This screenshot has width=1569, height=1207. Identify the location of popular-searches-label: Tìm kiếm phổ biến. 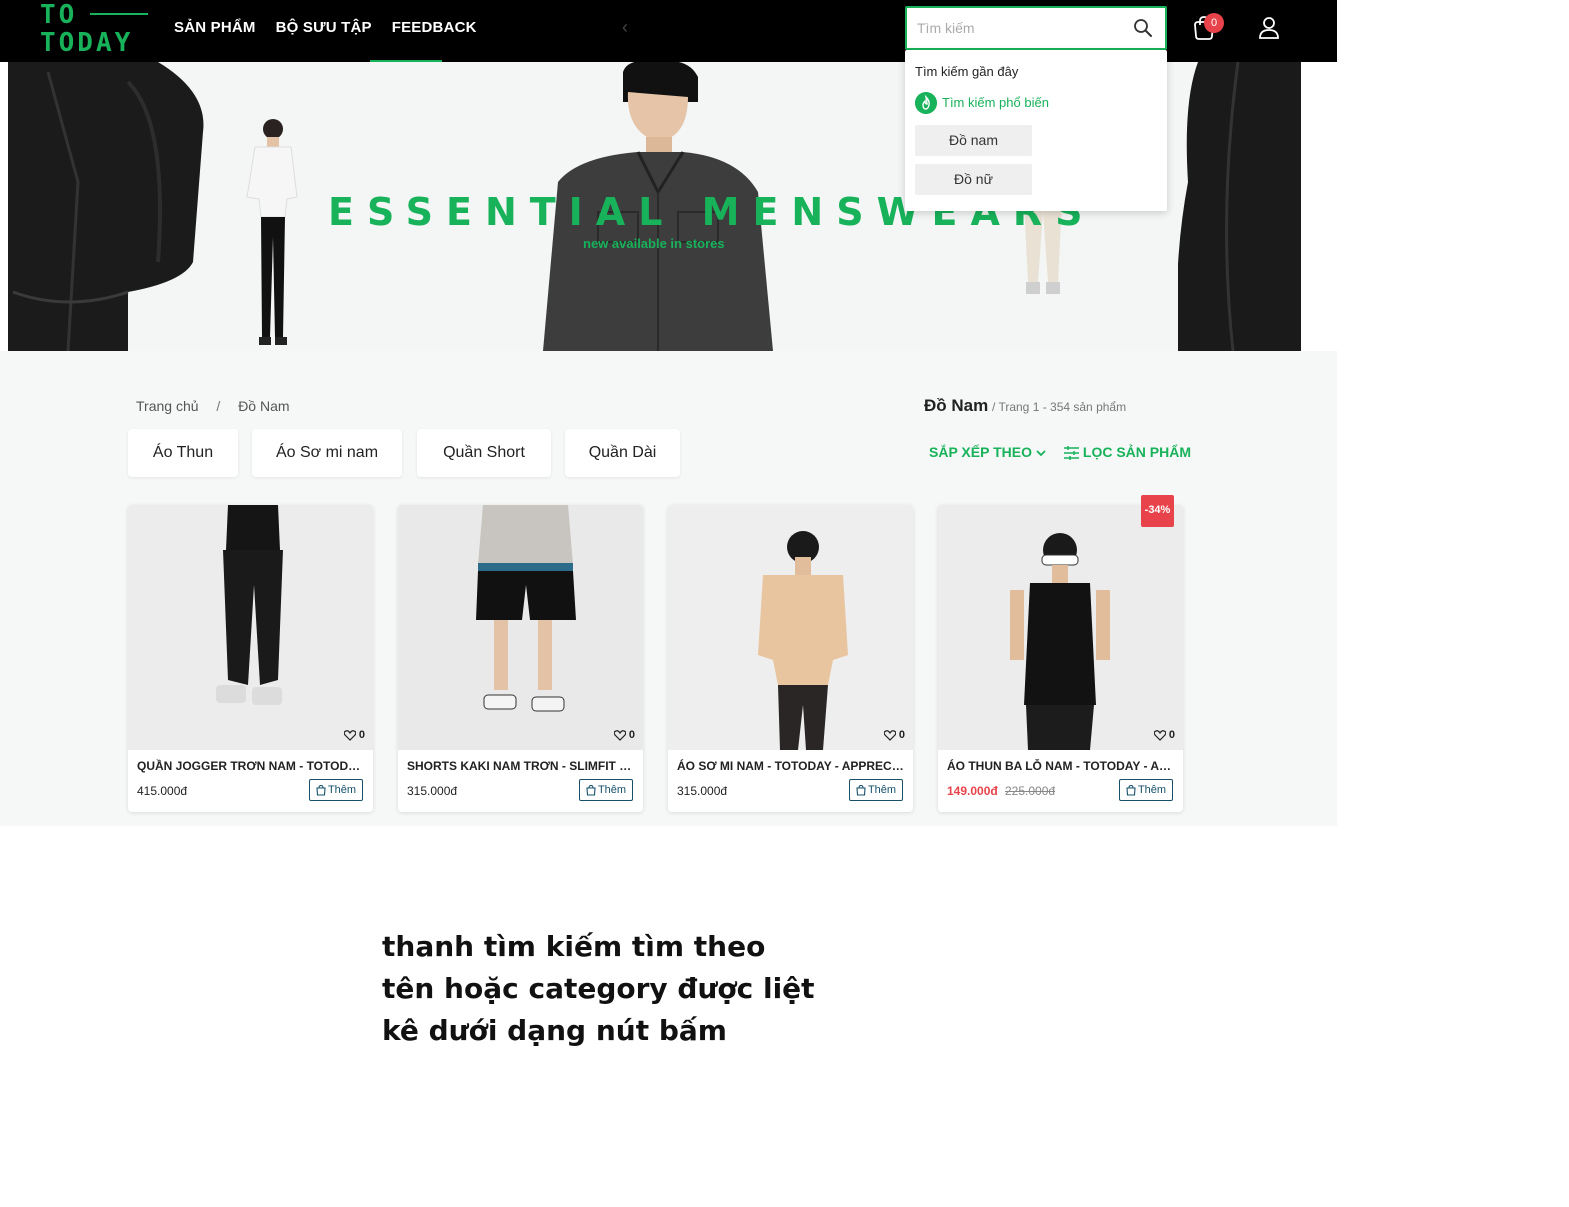
(995, 102).